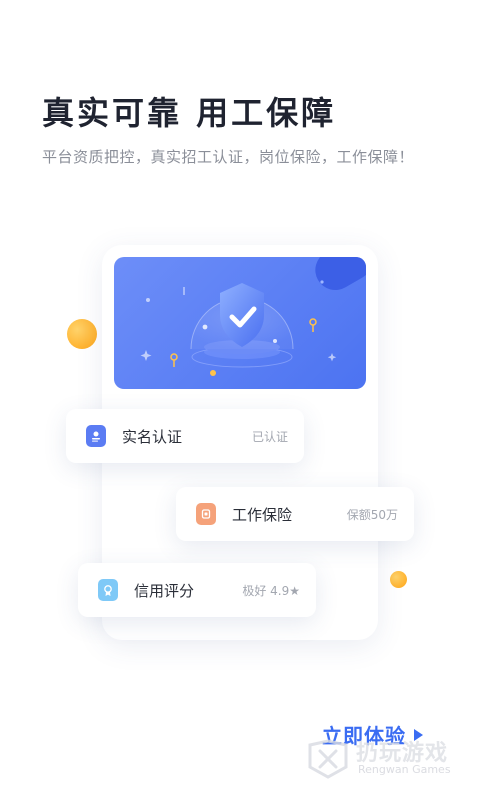 The image size is (480, 800). I want to click on credit-award-icon, so click(108, 590).